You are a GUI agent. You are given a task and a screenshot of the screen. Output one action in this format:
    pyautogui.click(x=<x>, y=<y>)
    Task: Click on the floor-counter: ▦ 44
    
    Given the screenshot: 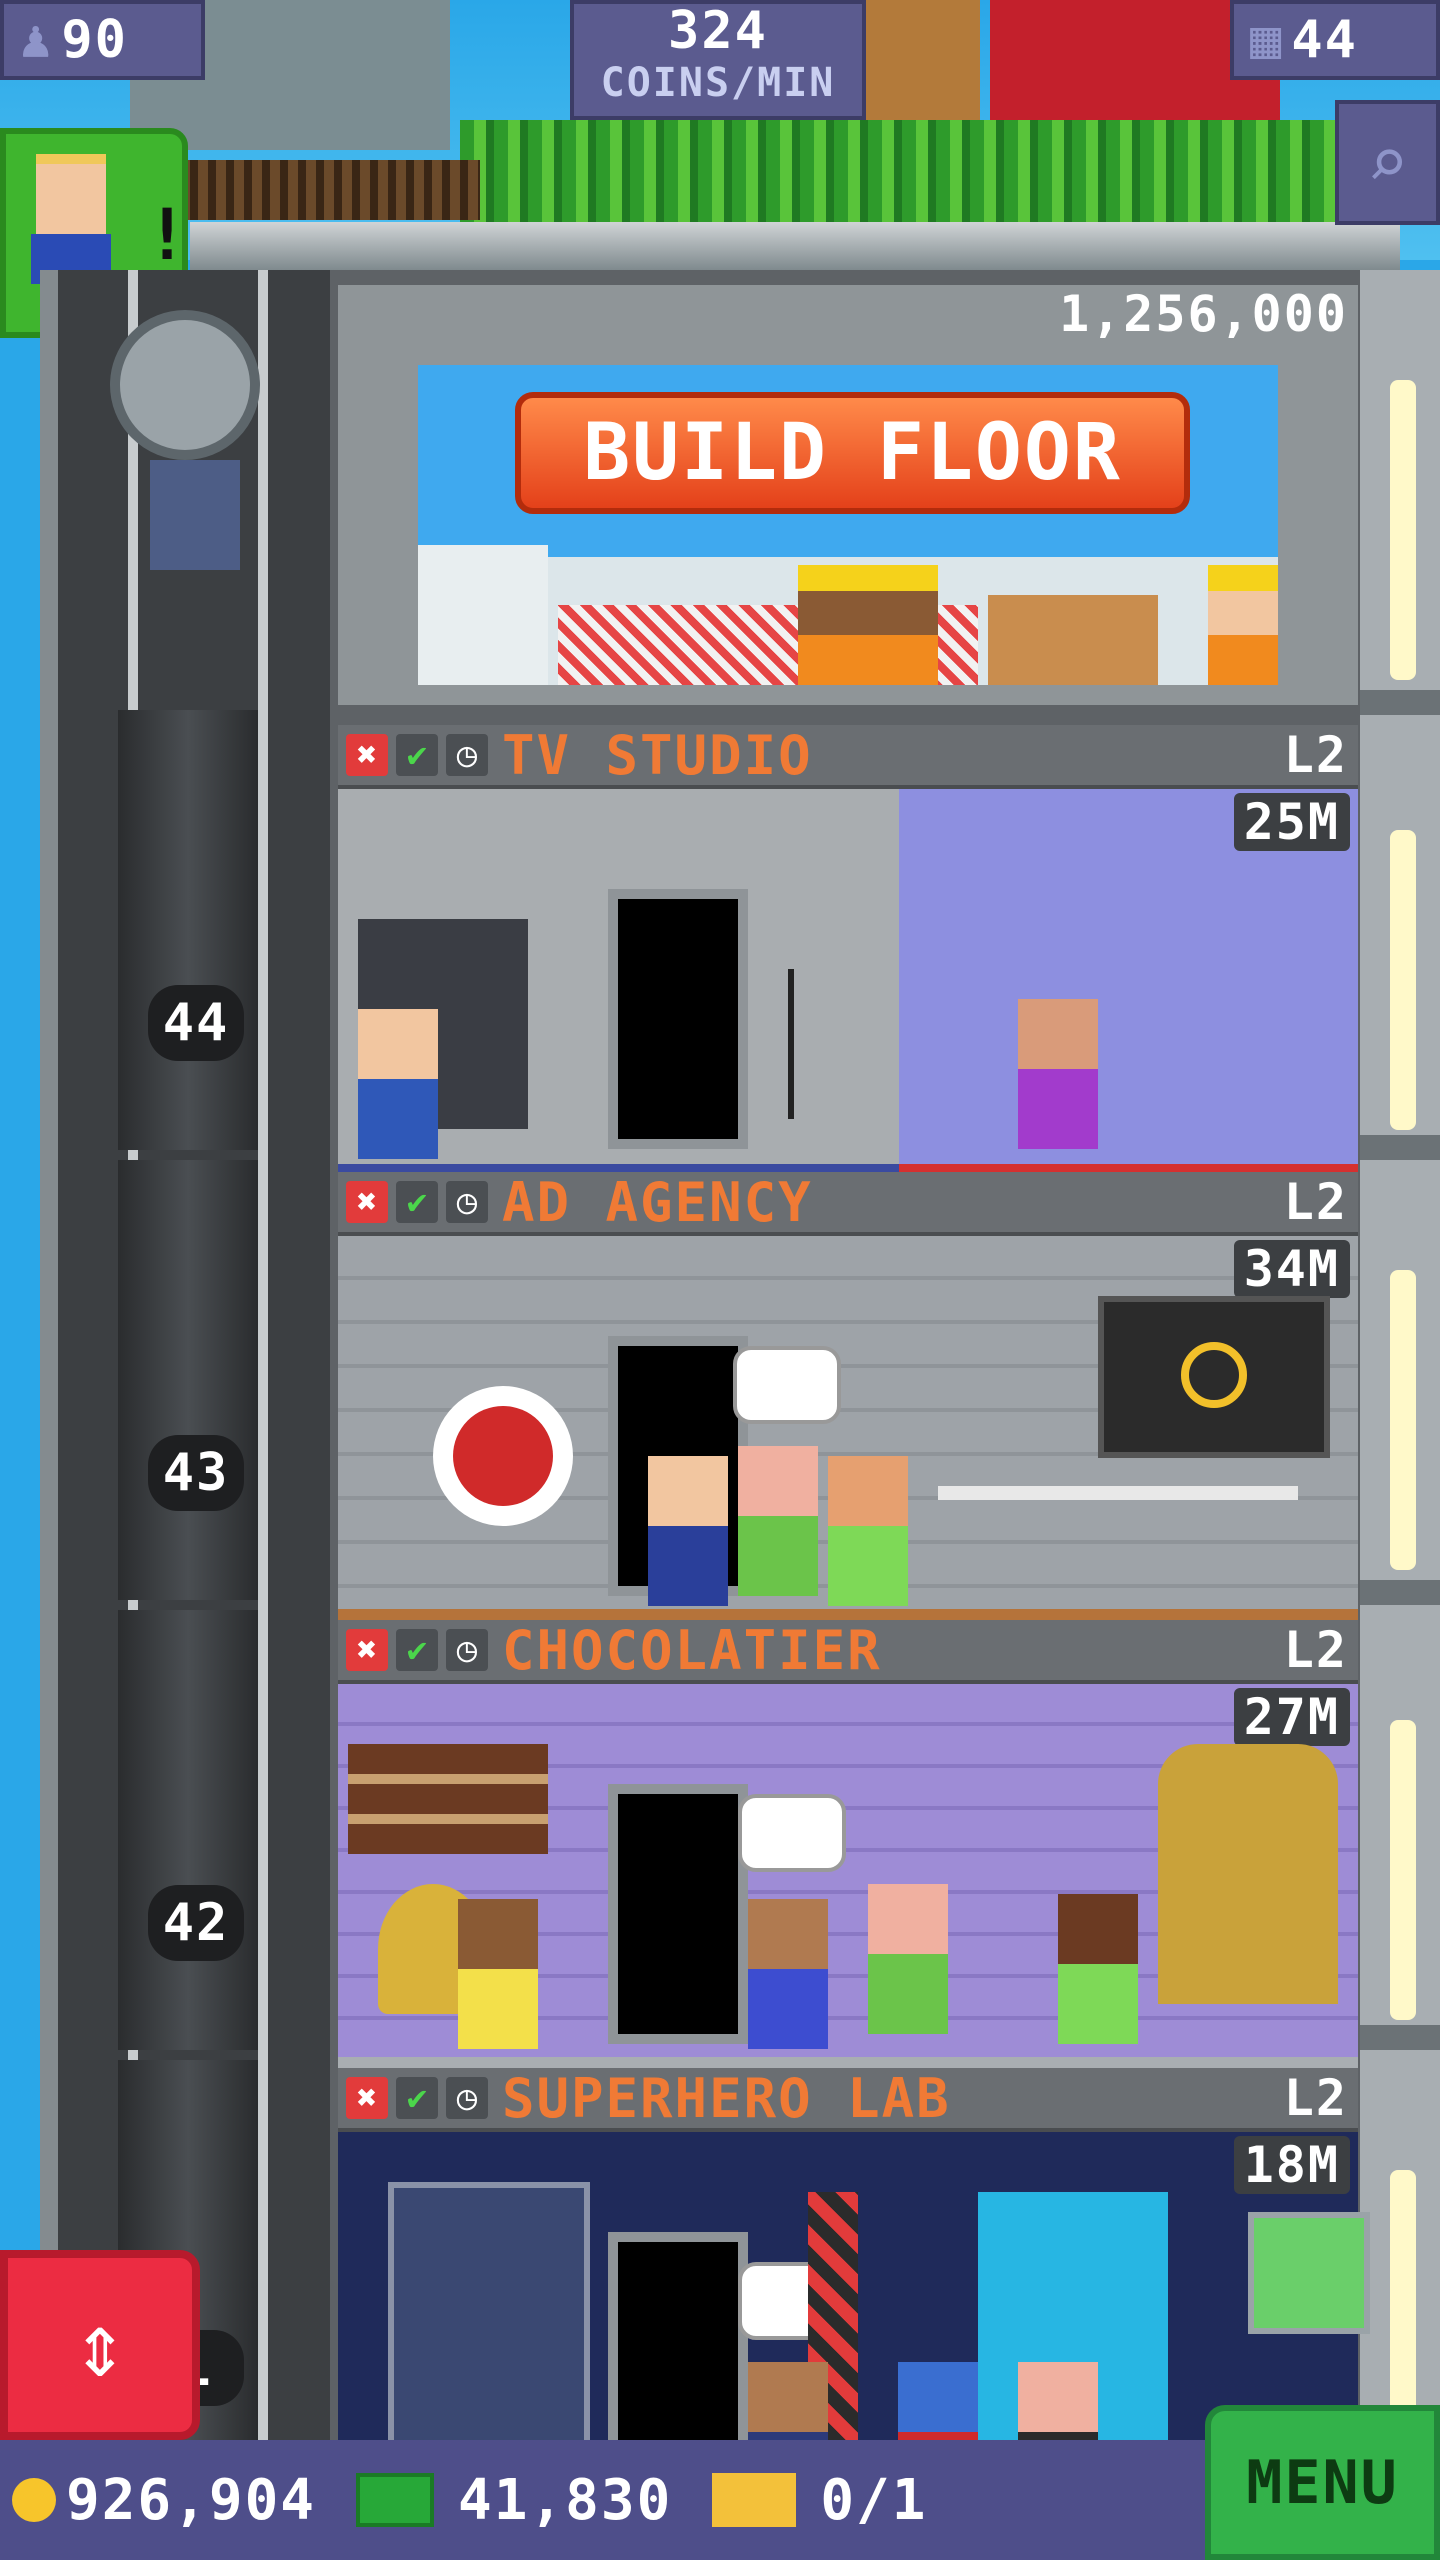 What is the action you would take?
    pyautogui.click(x=1335, y=40)
    